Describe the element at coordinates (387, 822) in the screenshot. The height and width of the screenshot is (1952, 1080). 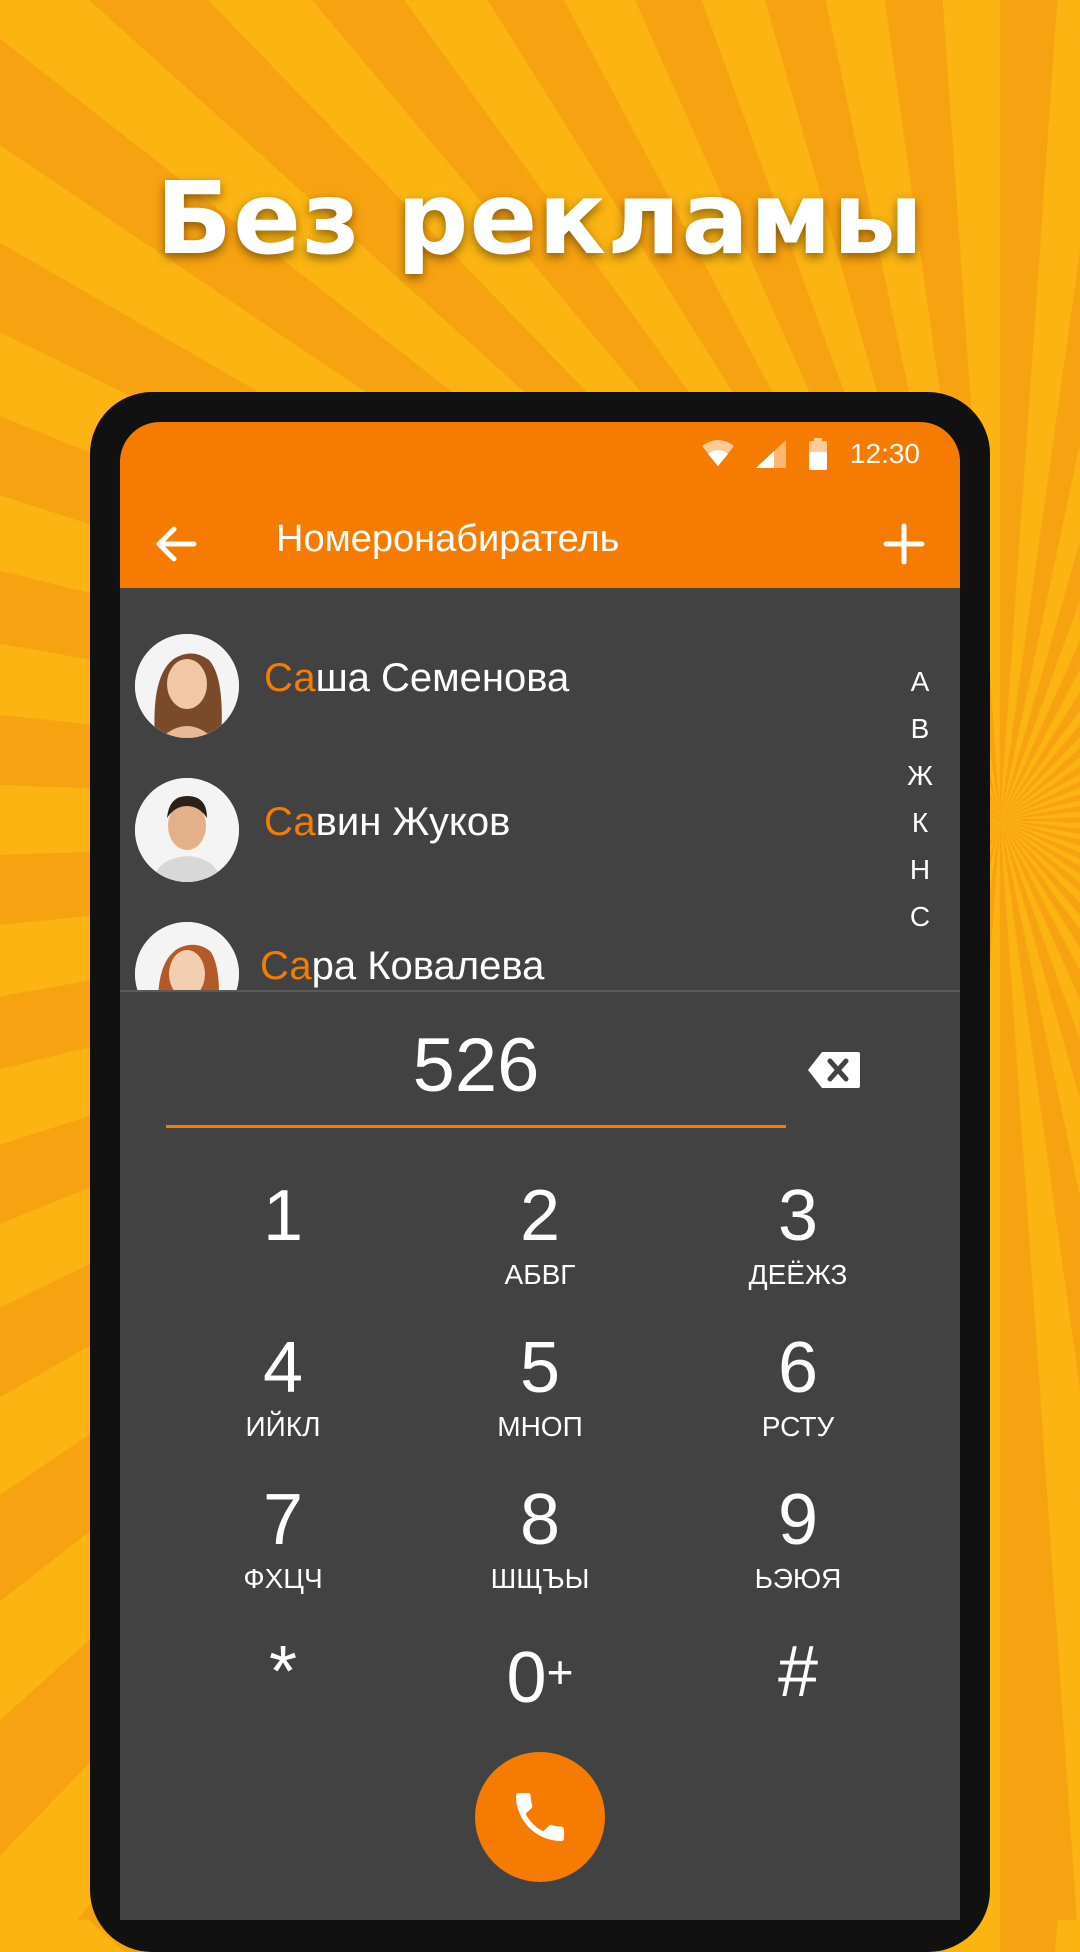
I see `contact-name: Савин Жуков` at that location.